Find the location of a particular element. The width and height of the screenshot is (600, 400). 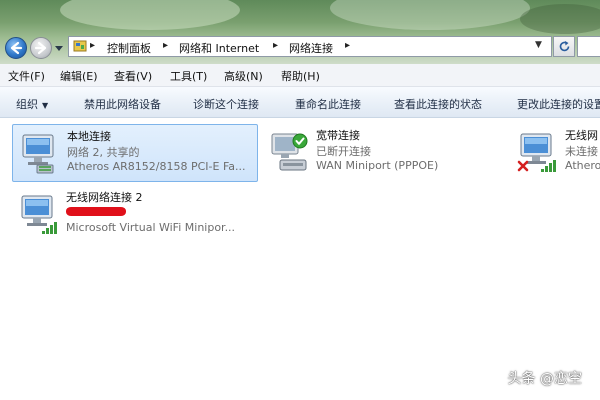

change-connection-settings-button: 更改此连接的设置 is located at coordinates (558, 104).